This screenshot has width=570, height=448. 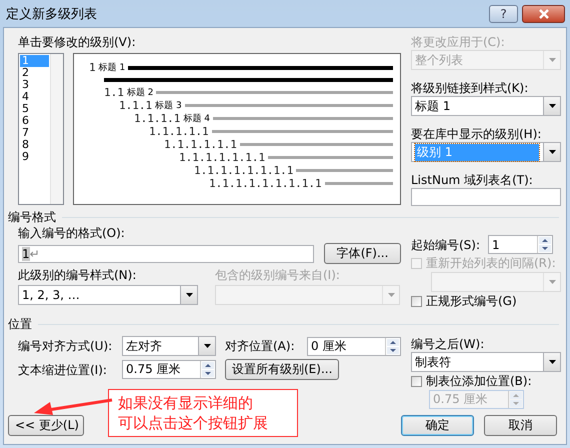 What do you see at coordinates (135, 105) in the screenshot?
I see `level-number: 1.1.1` at bounding box center [135, 105].